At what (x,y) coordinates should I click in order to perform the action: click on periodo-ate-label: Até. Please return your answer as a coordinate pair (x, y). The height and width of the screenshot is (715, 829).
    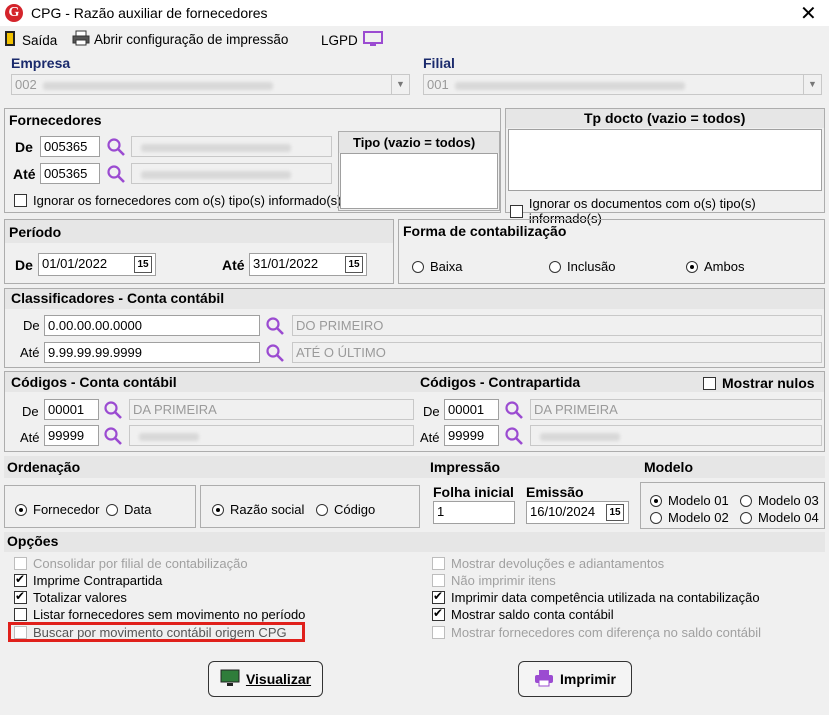
    Looking at the image, I should click on (233, 265).